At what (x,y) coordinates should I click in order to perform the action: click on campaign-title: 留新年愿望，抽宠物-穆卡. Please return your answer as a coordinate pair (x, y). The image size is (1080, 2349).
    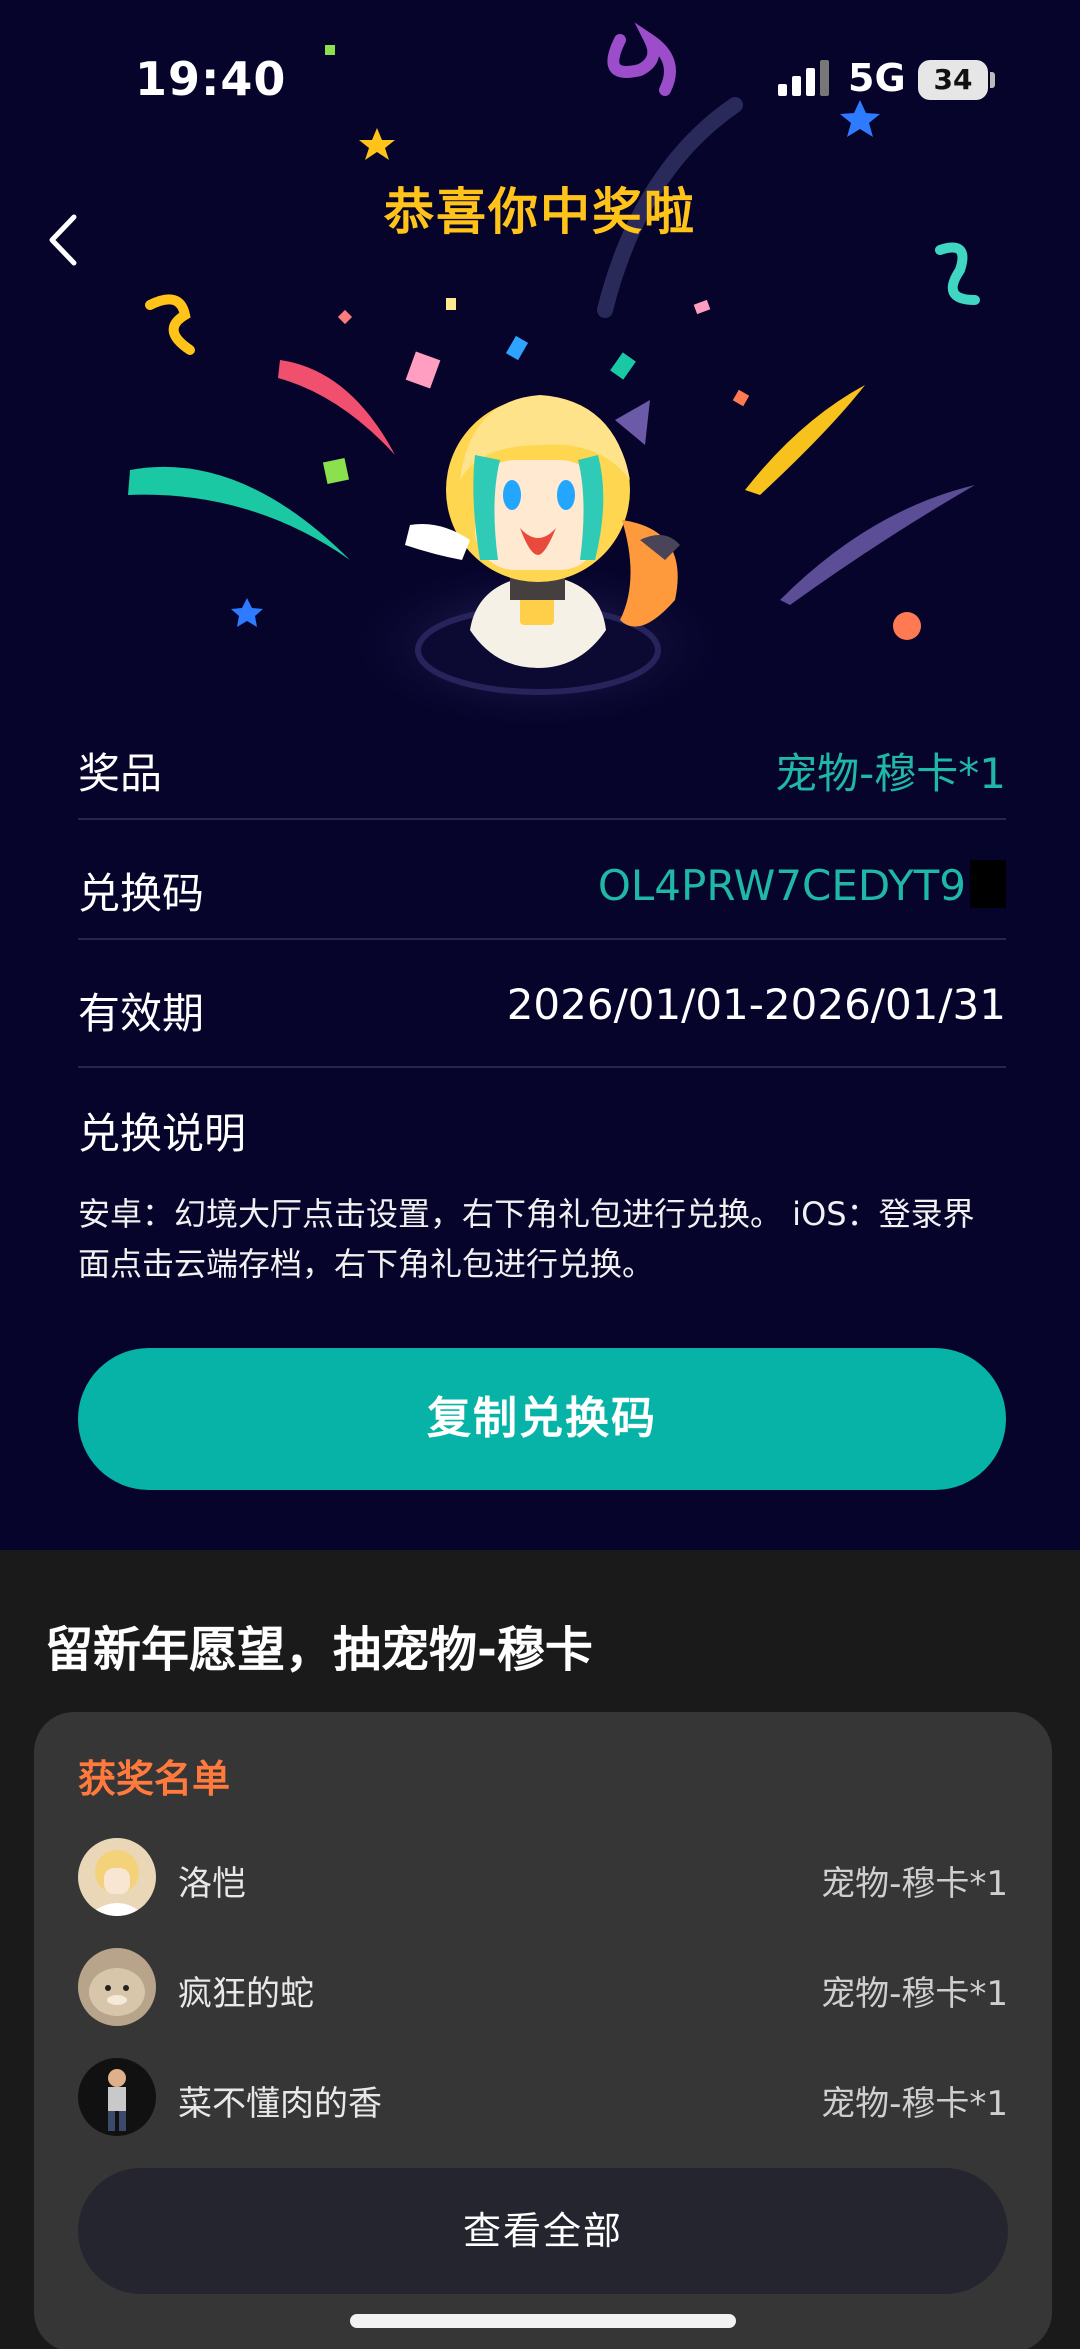
    Looking at the image, I should click on (319, 1650).